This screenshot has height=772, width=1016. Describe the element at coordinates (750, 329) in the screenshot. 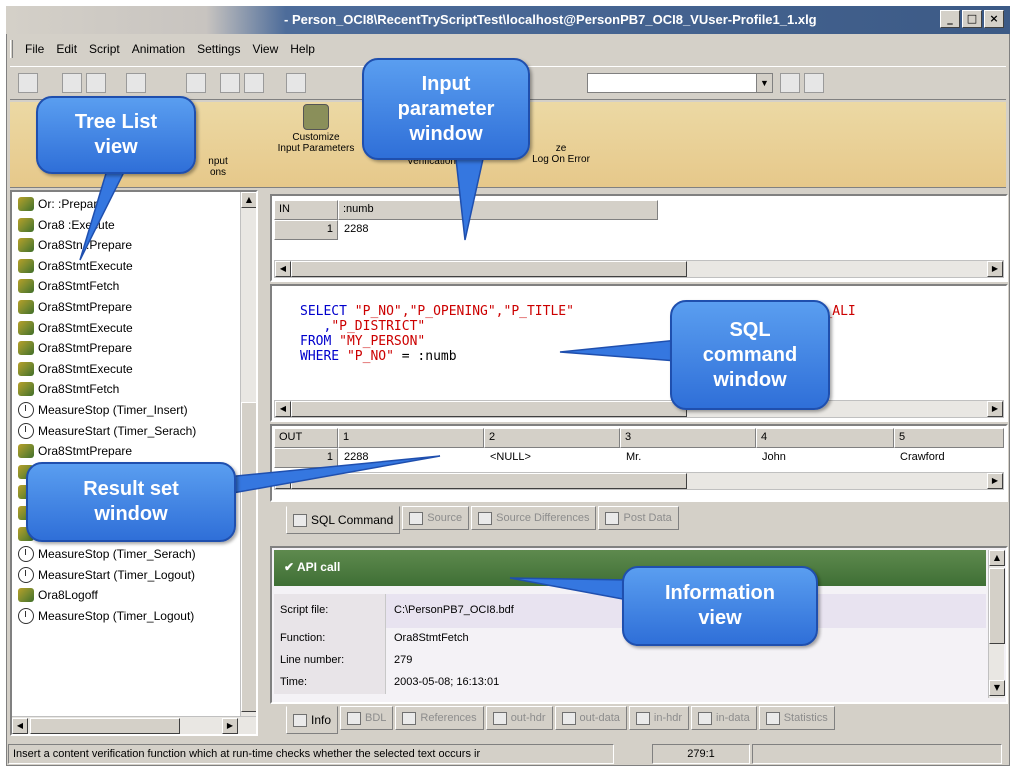

I see `callout-line: SQL` at that location.